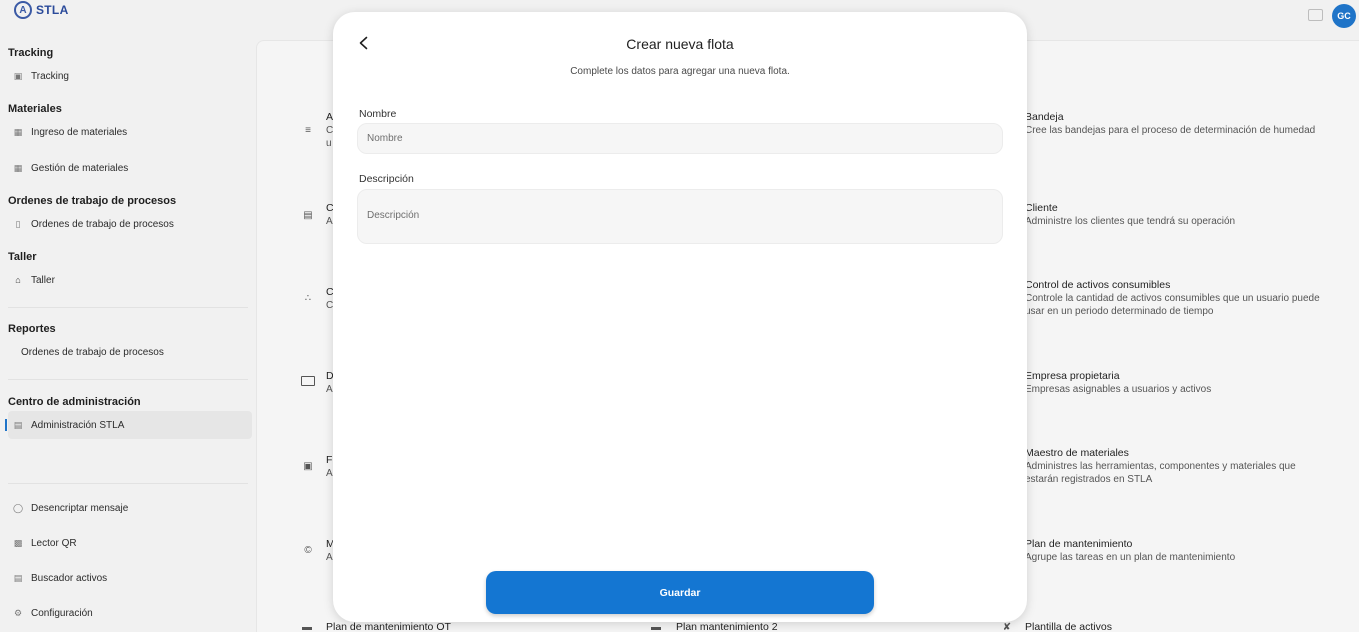 The width and height of the screenshot is (1359, 632). I want to click on save-button: Guardar, so click(680, 592).